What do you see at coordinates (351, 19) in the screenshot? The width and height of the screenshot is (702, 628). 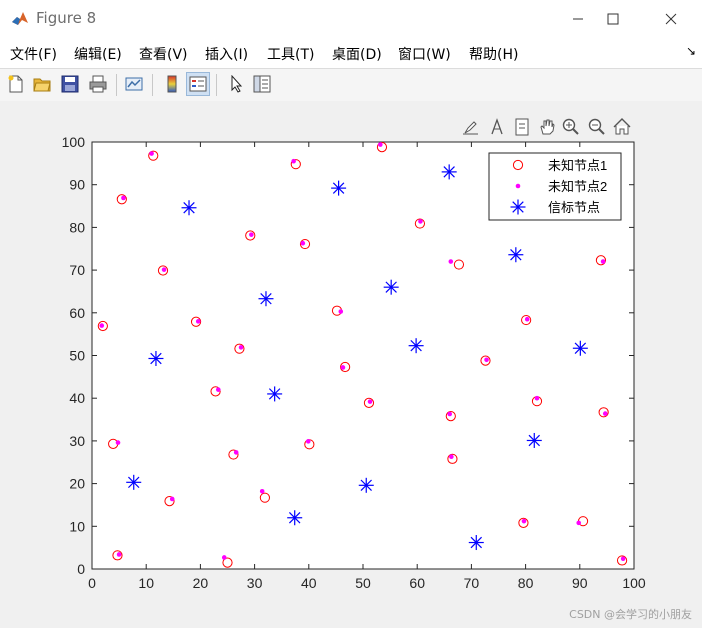 I see `title-bar: Figure 8` at bounding box center [351, 19].